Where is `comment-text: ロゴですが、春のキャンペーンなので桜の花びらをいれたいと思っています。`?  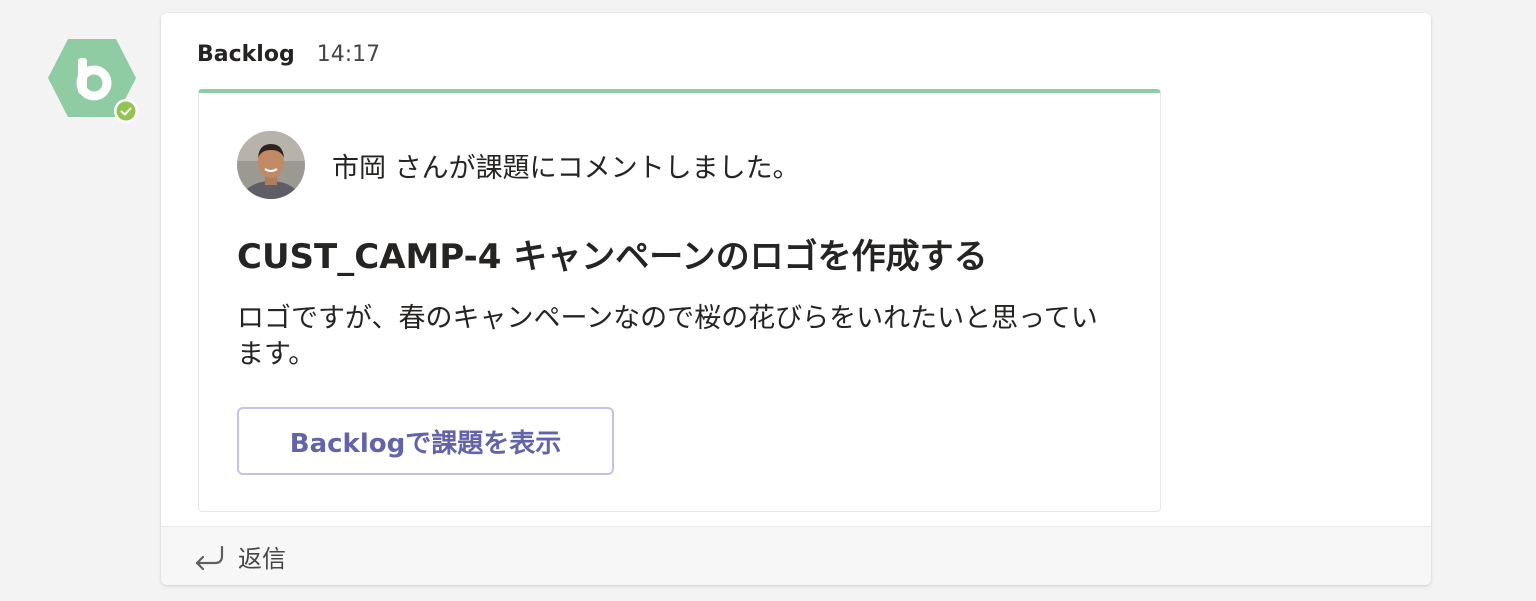
comment-text: ロゴですが、春のキャンペーンなので桜の花びらをいれたいと思っています。 is located at coordinates (667, 336).